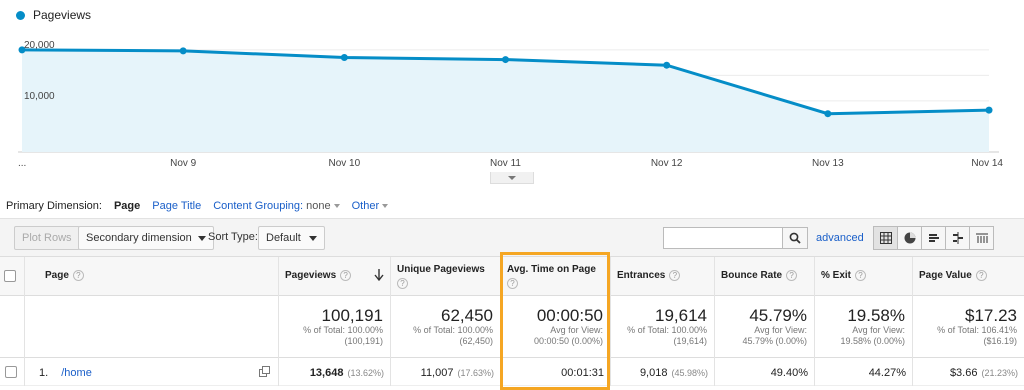  I want to click on table-search-input, so click(723, 238).